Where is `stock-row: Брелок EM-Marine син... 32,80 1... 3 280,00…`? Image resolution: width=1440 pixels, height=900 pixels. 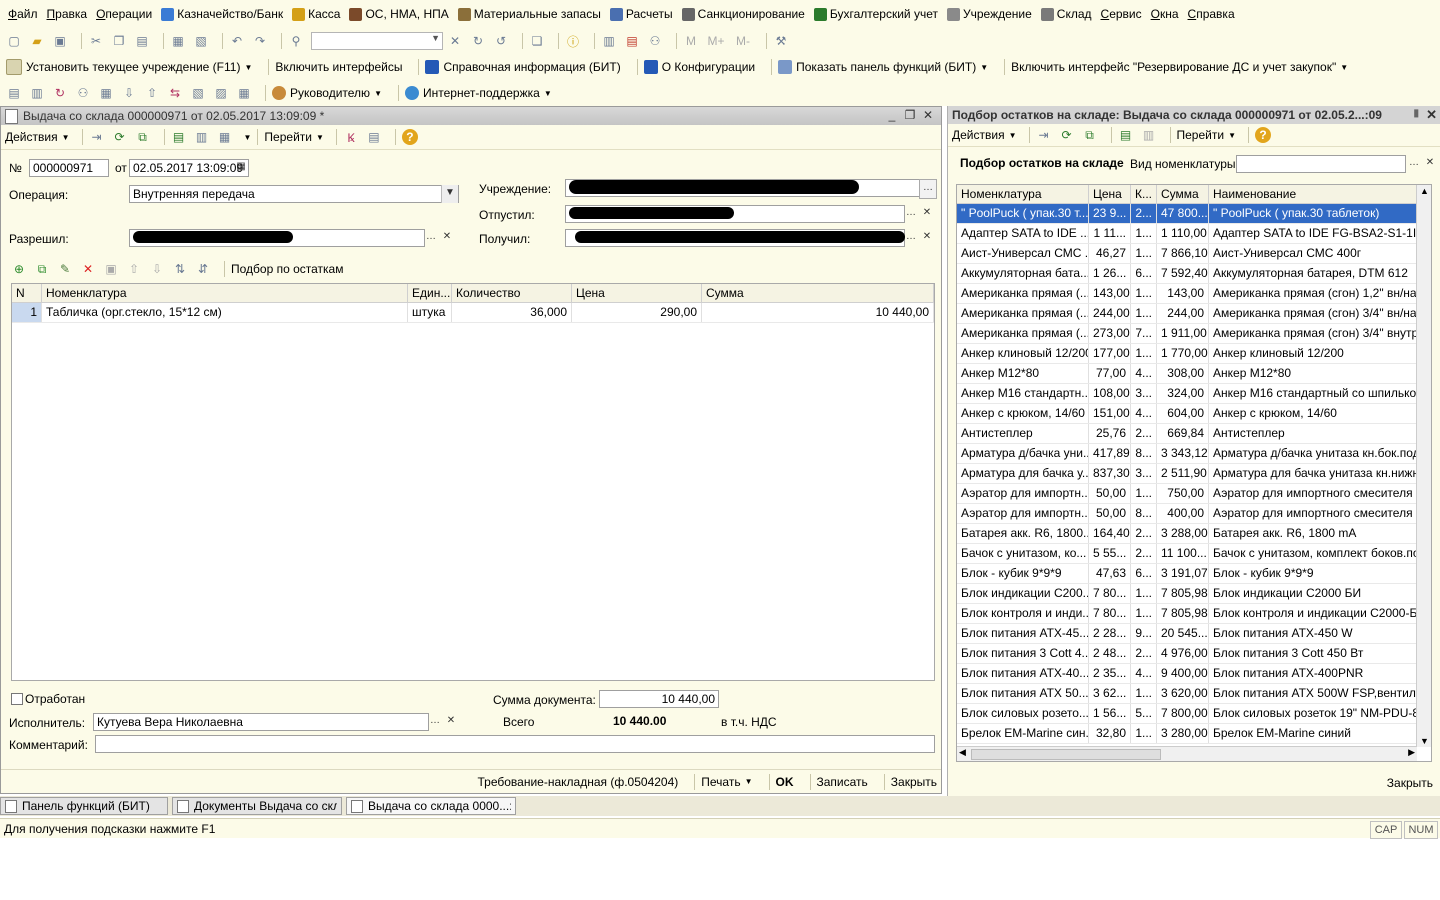 stock-row: Брелок EM-Marine син... 32,80 1... 3 280,00… is located at coordinates (1194, 734).